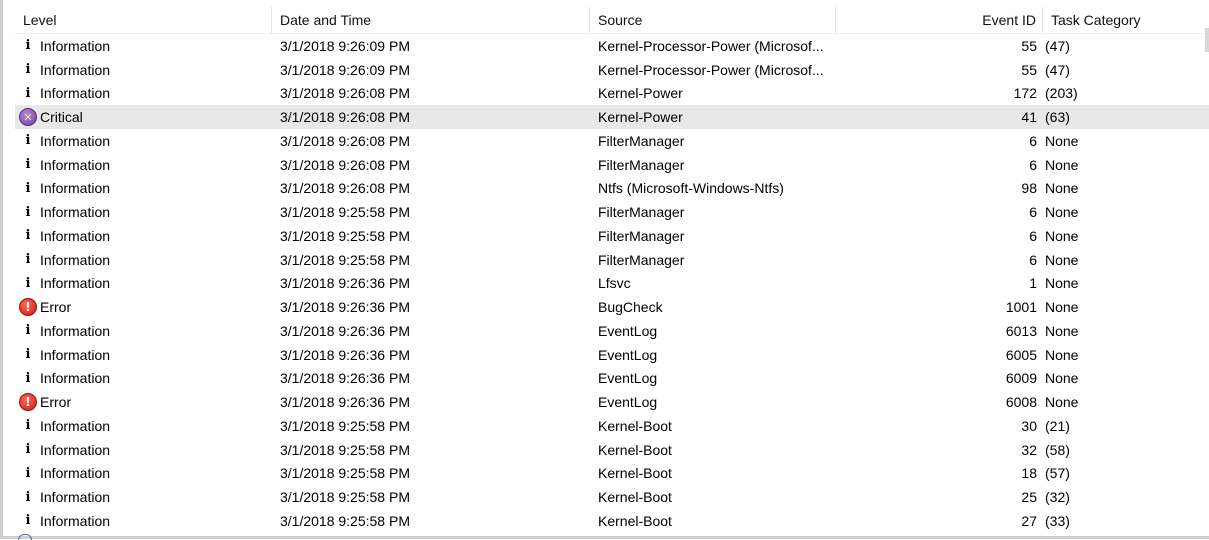 This screenshot has height=540, width=1209. I want to click on task-category-cell: (63), so click(1057, 117).